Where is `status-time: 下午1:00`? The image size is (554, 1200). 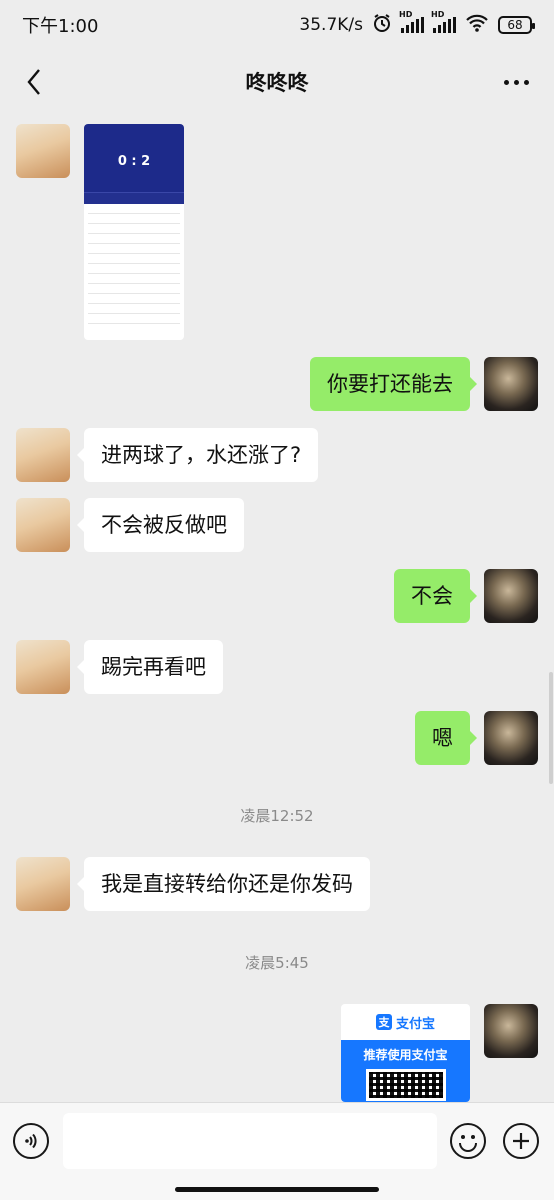
status-time: 下午1:00 is located at coordinates (60, 26).